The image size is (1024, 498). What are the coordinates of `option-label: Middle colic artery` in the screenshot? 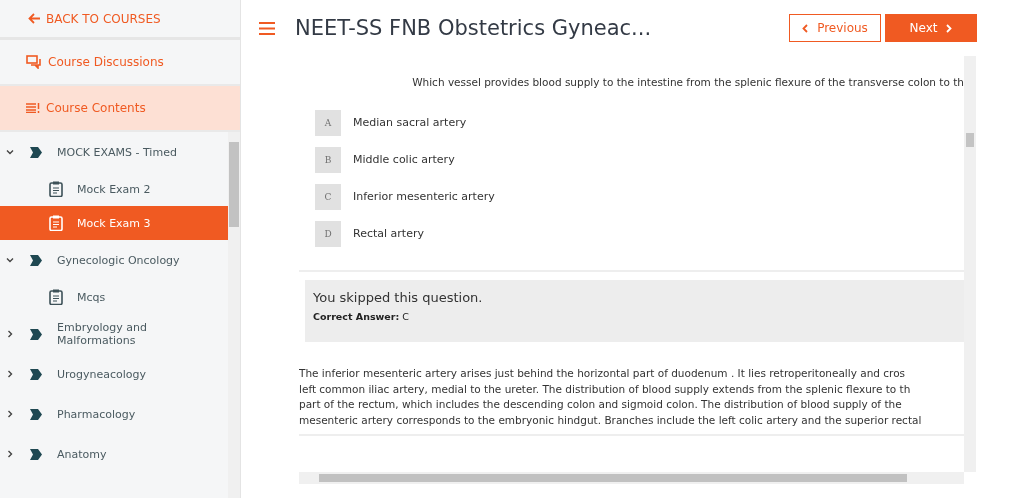 It's located at (404, 159).